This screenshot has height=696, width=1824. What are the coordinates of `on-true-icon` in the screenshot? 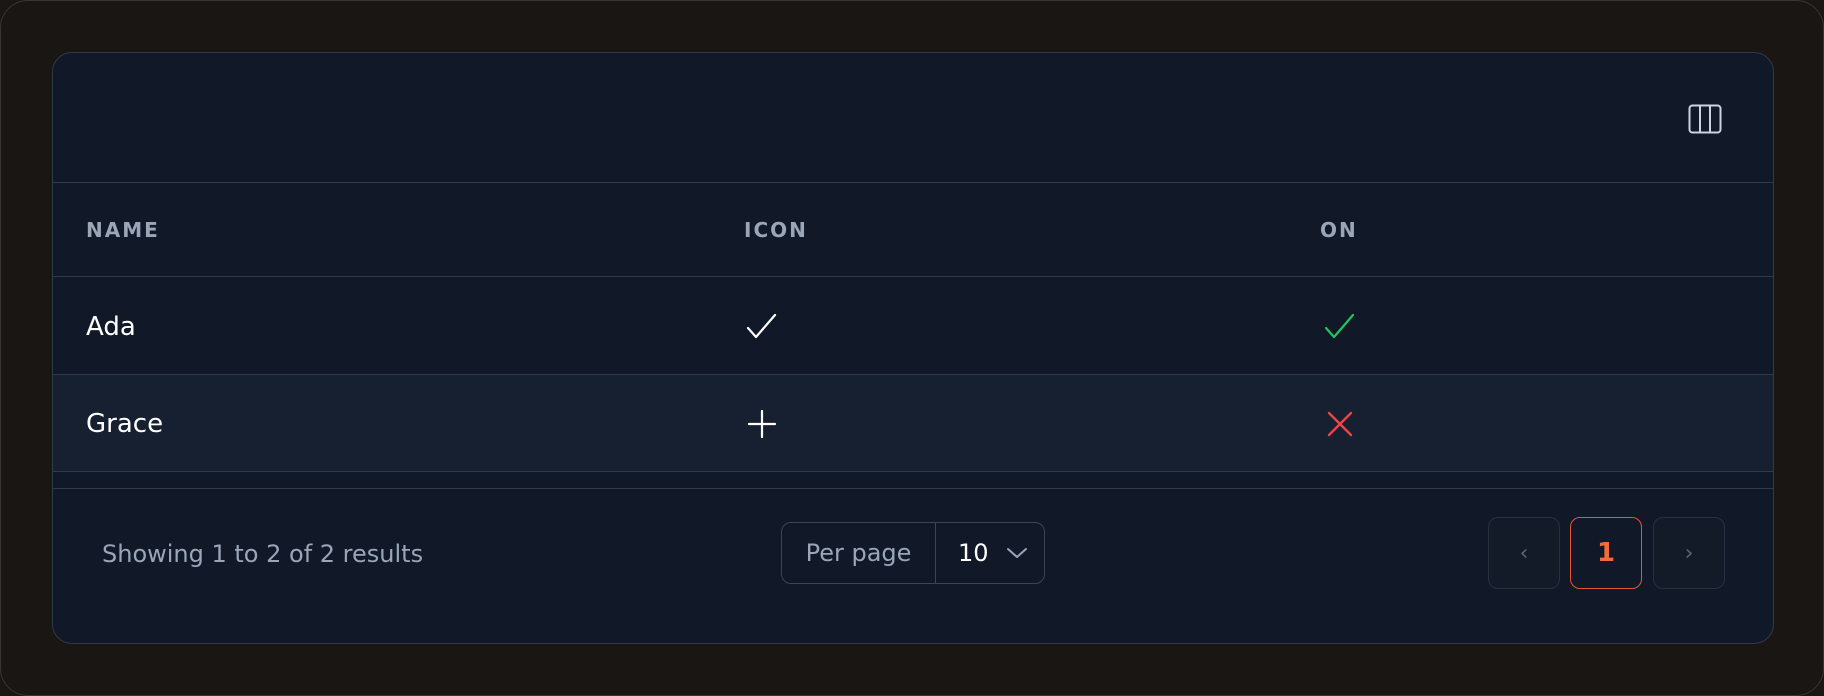 It's located at (1339, 325).